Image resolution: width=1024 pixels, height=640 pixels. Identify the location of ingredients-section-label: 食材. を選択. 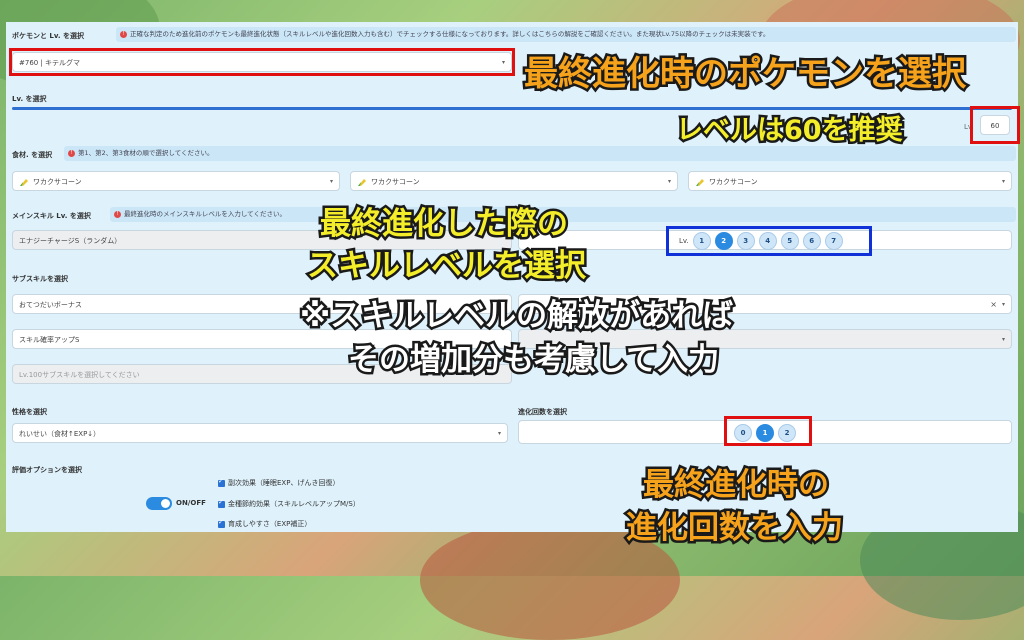
(32, 155).